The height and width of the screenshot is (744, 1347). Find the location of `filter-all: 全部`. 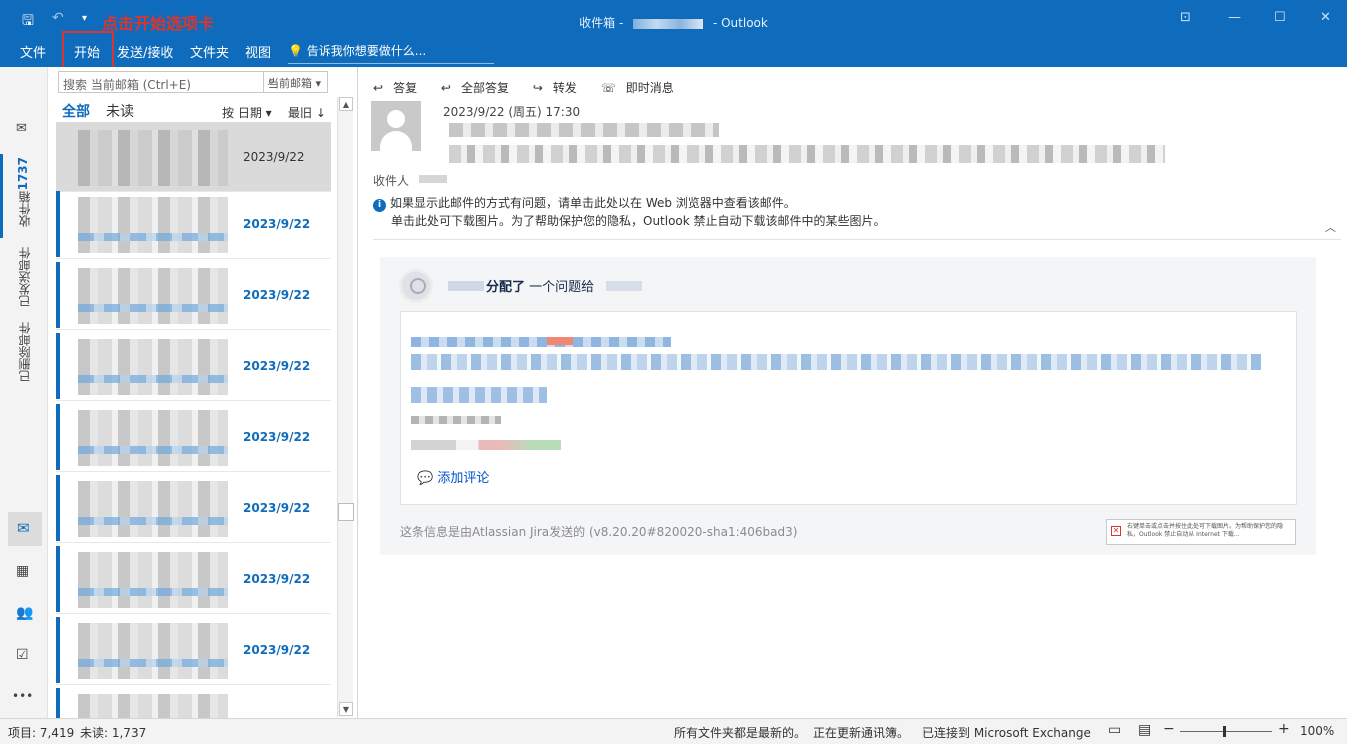

filter-all: 全部 is located at coordinates (76, 111).